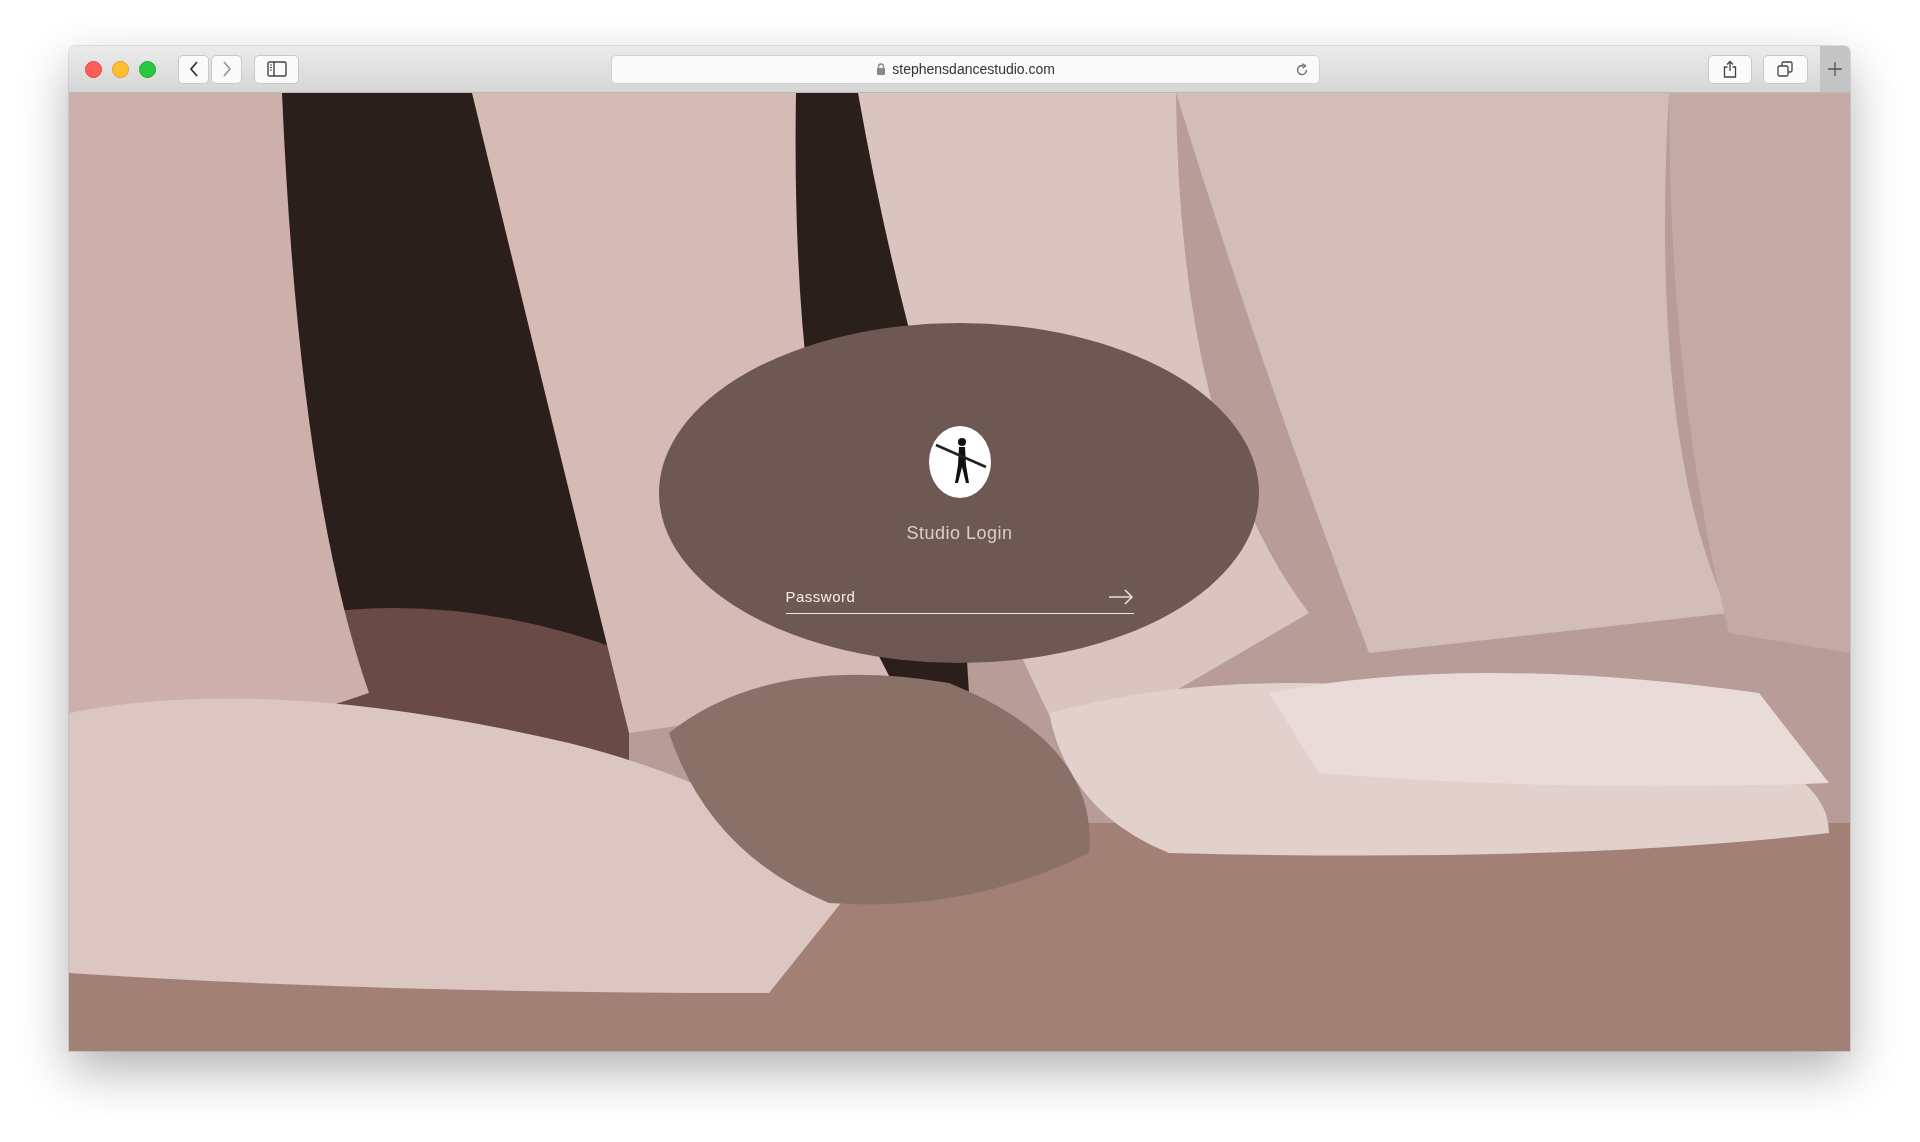 This screenshot has width=1920, height=1142. Describe the element at coordinates (946, 596) in the screenshot. I see `password-field: Password` at that location.